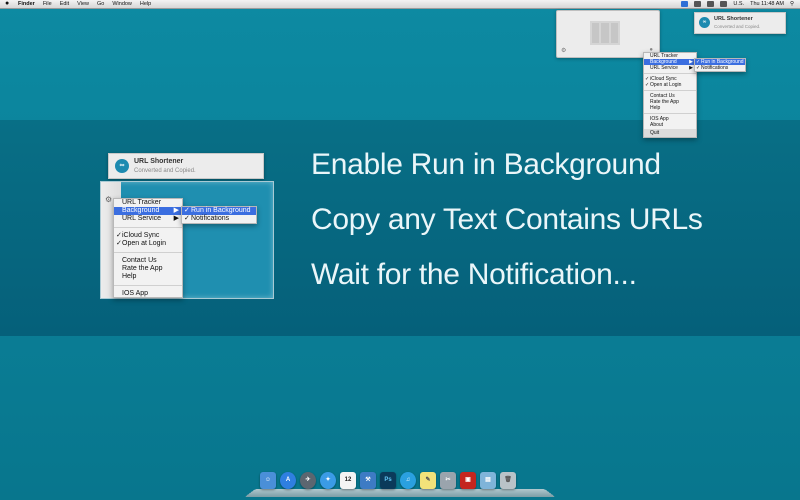 This screenshot has height=500, width=800. I want to click on menu-item-quit: Quit, so click(670, 133).